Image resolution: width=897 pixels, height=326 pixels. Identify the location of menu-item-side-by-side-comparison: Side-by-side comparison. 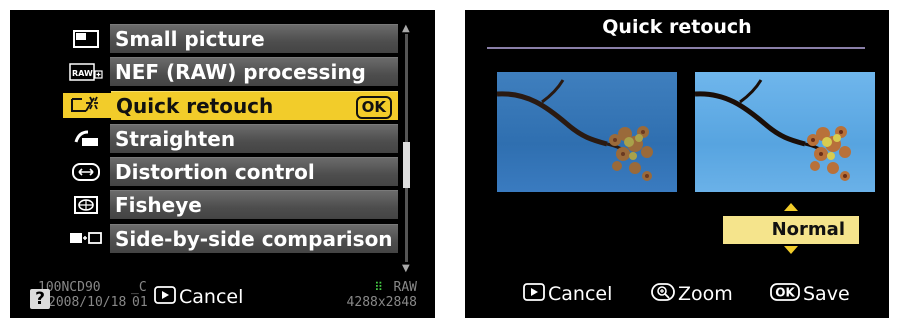
(228, 238).